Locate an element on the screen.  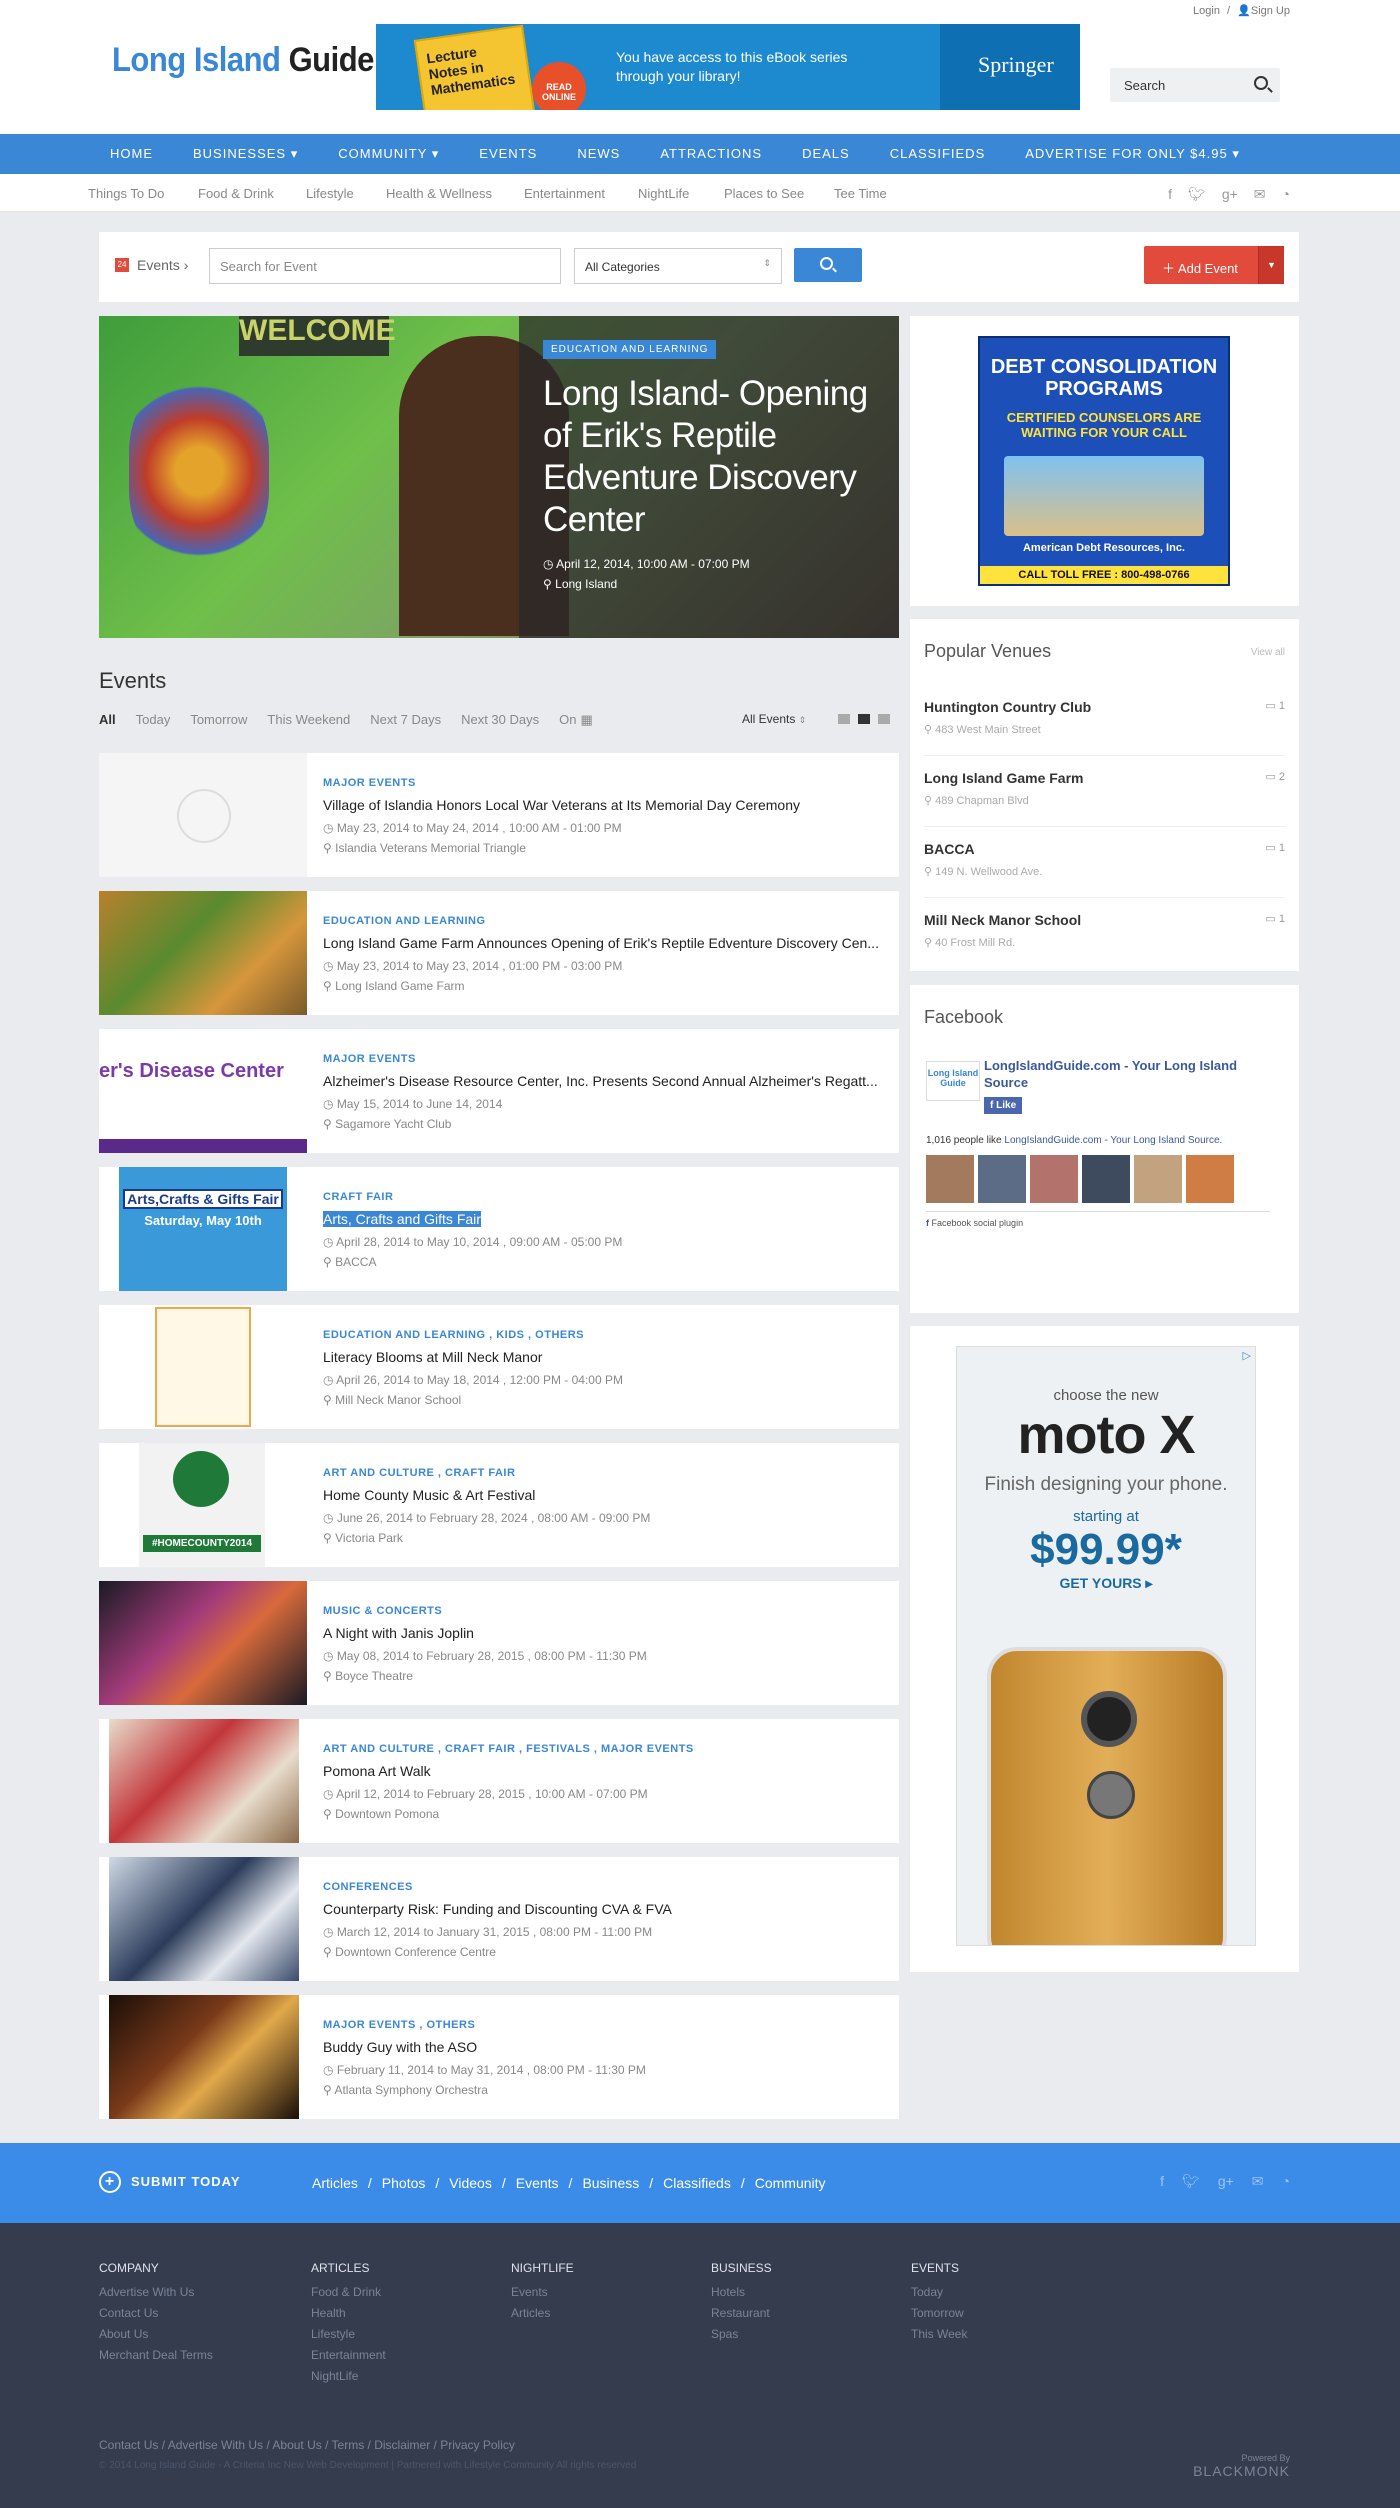
event-categories: MAJOR EVENTS , OTHERS is located at coordinates (604, 2025).